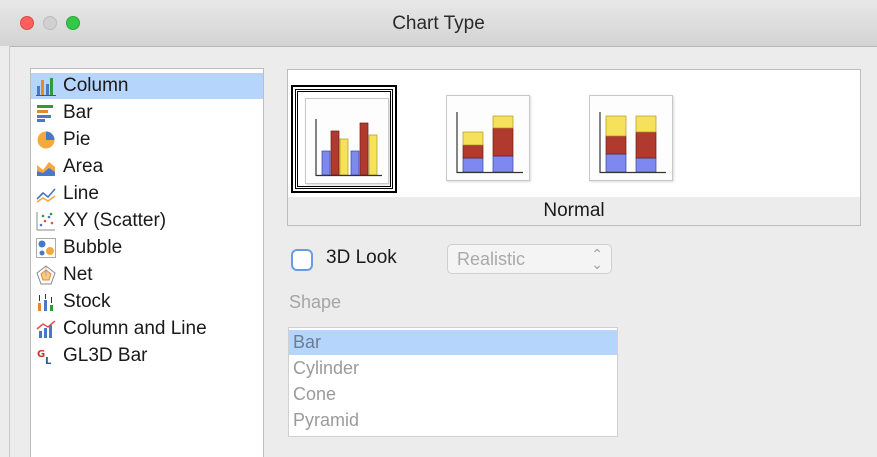  Describe the element at coordinates (77, 139) in the screenshot. I see `chart-type-label: Pie` at that location.